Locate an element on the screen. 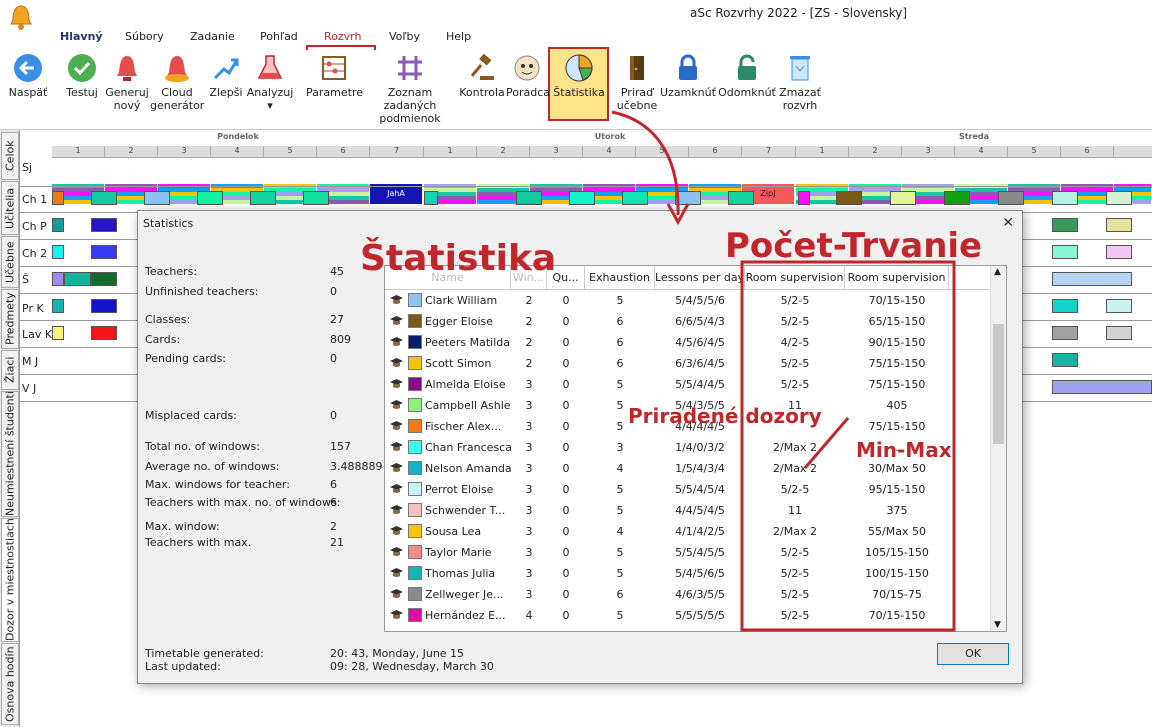  menu-subory: Súbory is located at coordinates (144, 36).